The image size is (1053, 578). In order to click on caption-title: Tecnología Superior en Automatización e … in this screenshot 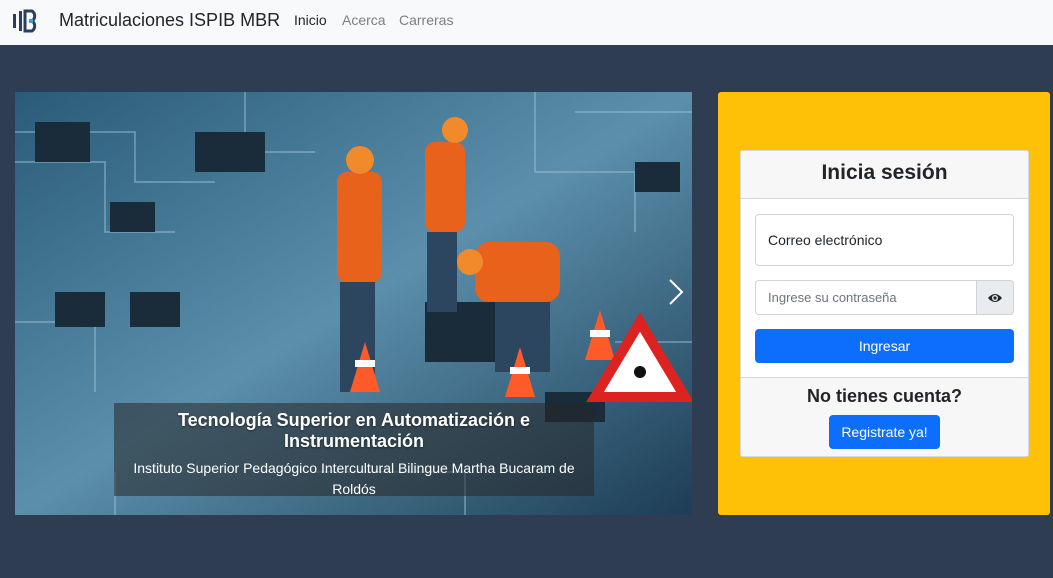, I will do `click(354, 430)`.